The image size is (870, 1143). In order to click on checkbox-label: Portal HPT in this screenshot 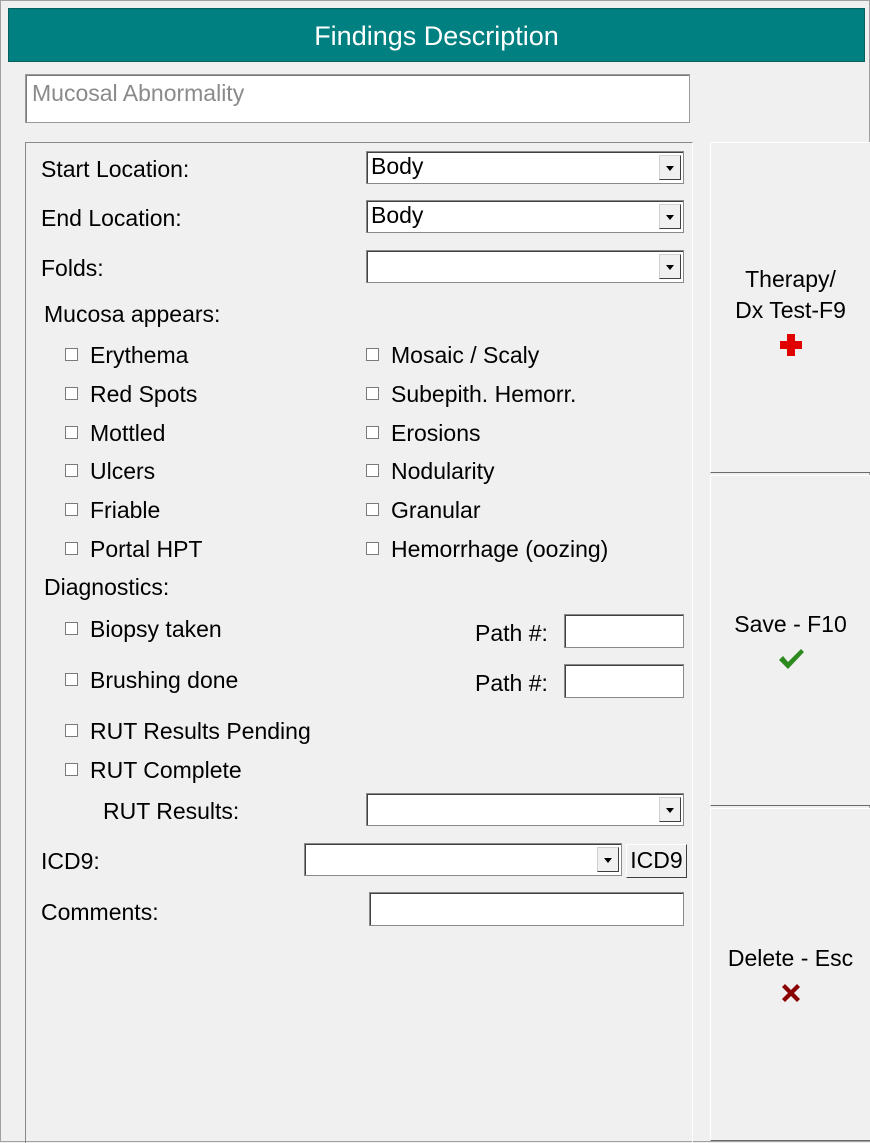, I will do `click(146, 549)`.